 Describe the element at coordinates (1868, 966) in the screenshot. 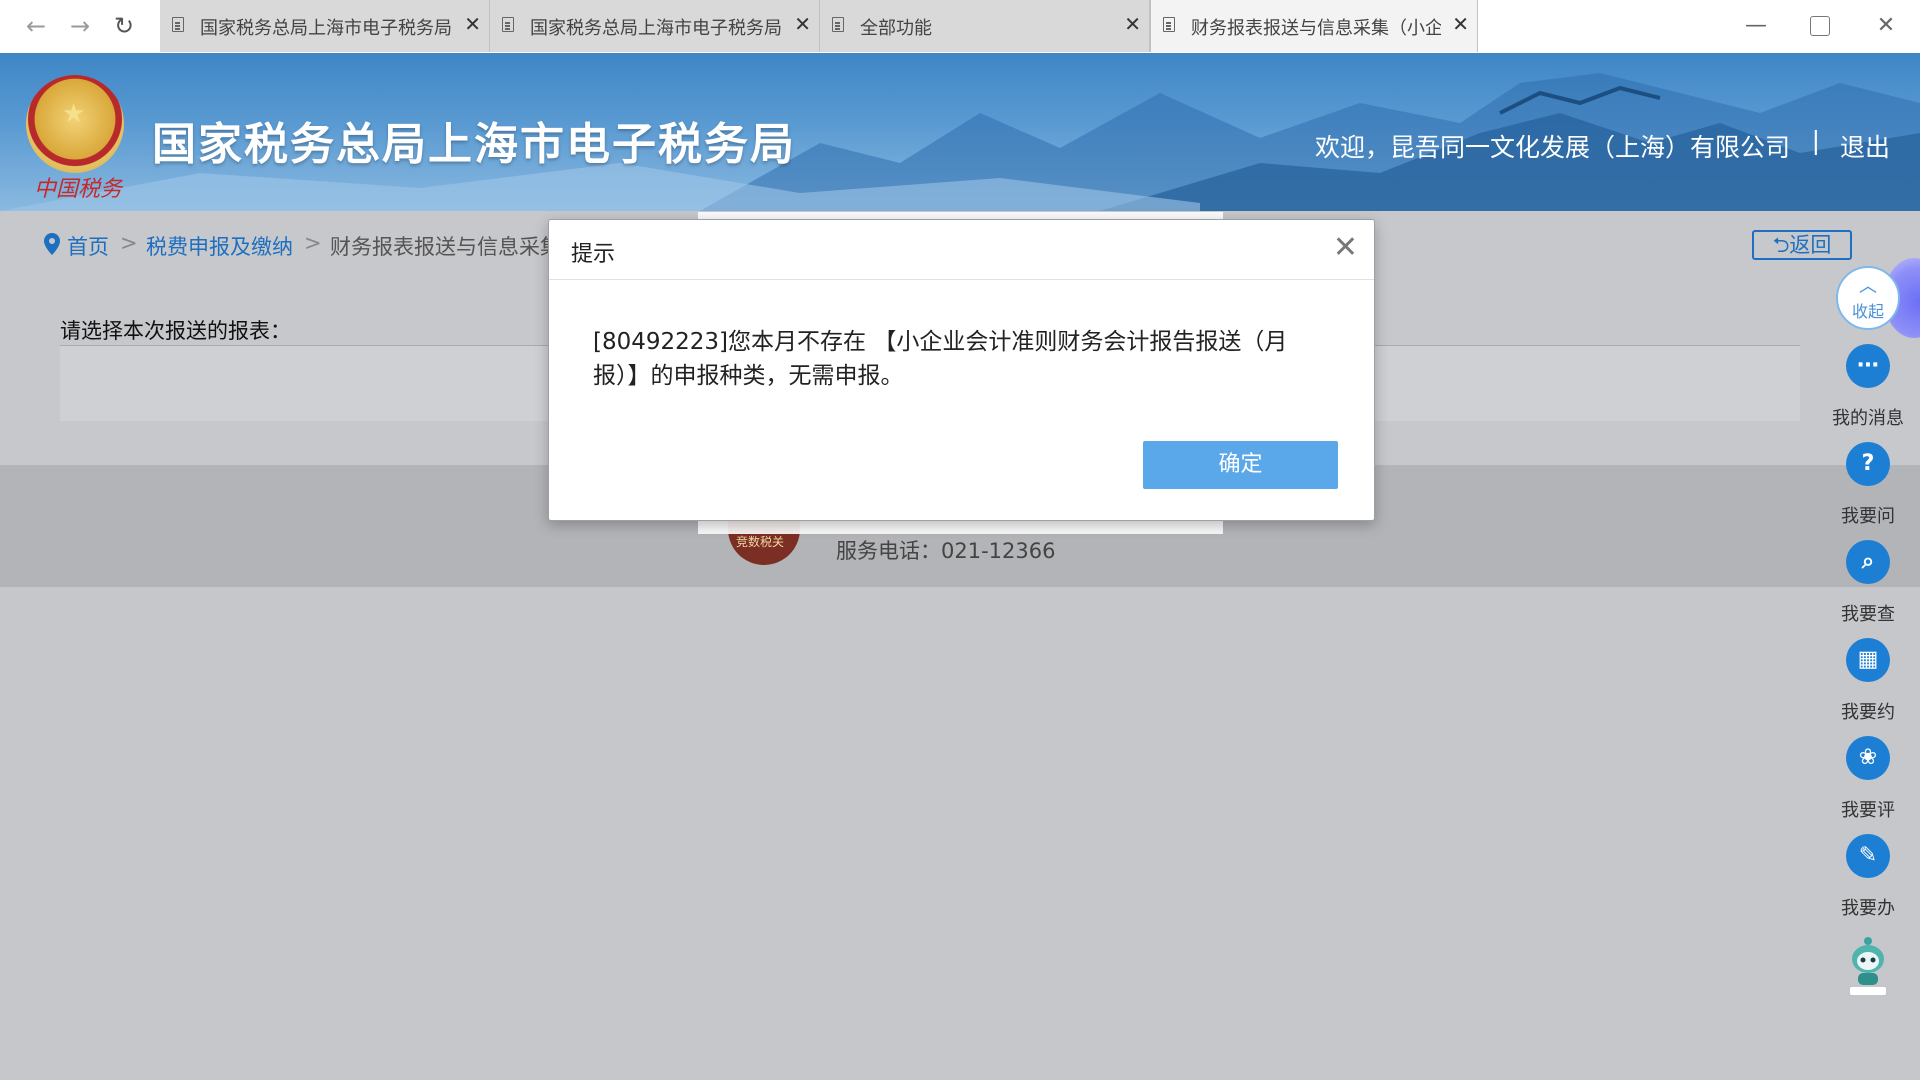

I see `tax-assistant-robot-icon` at that location.